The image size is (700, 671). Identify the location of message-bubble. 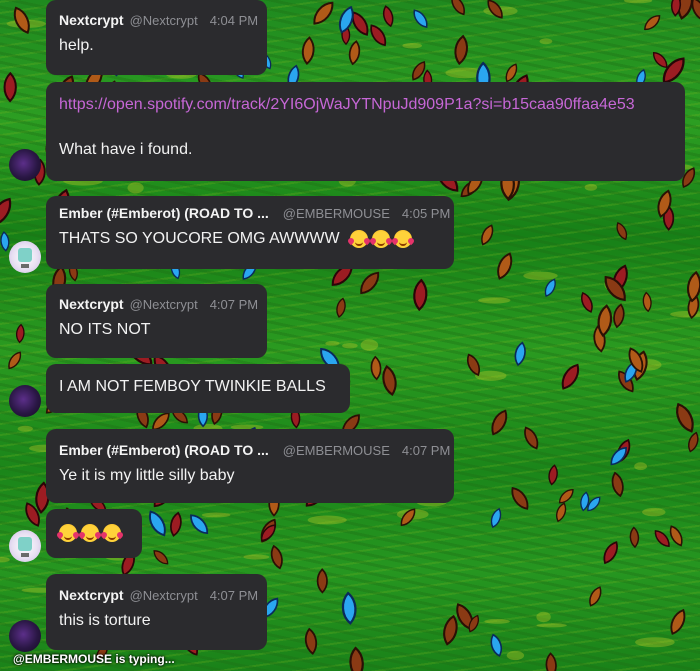
(94, 533).